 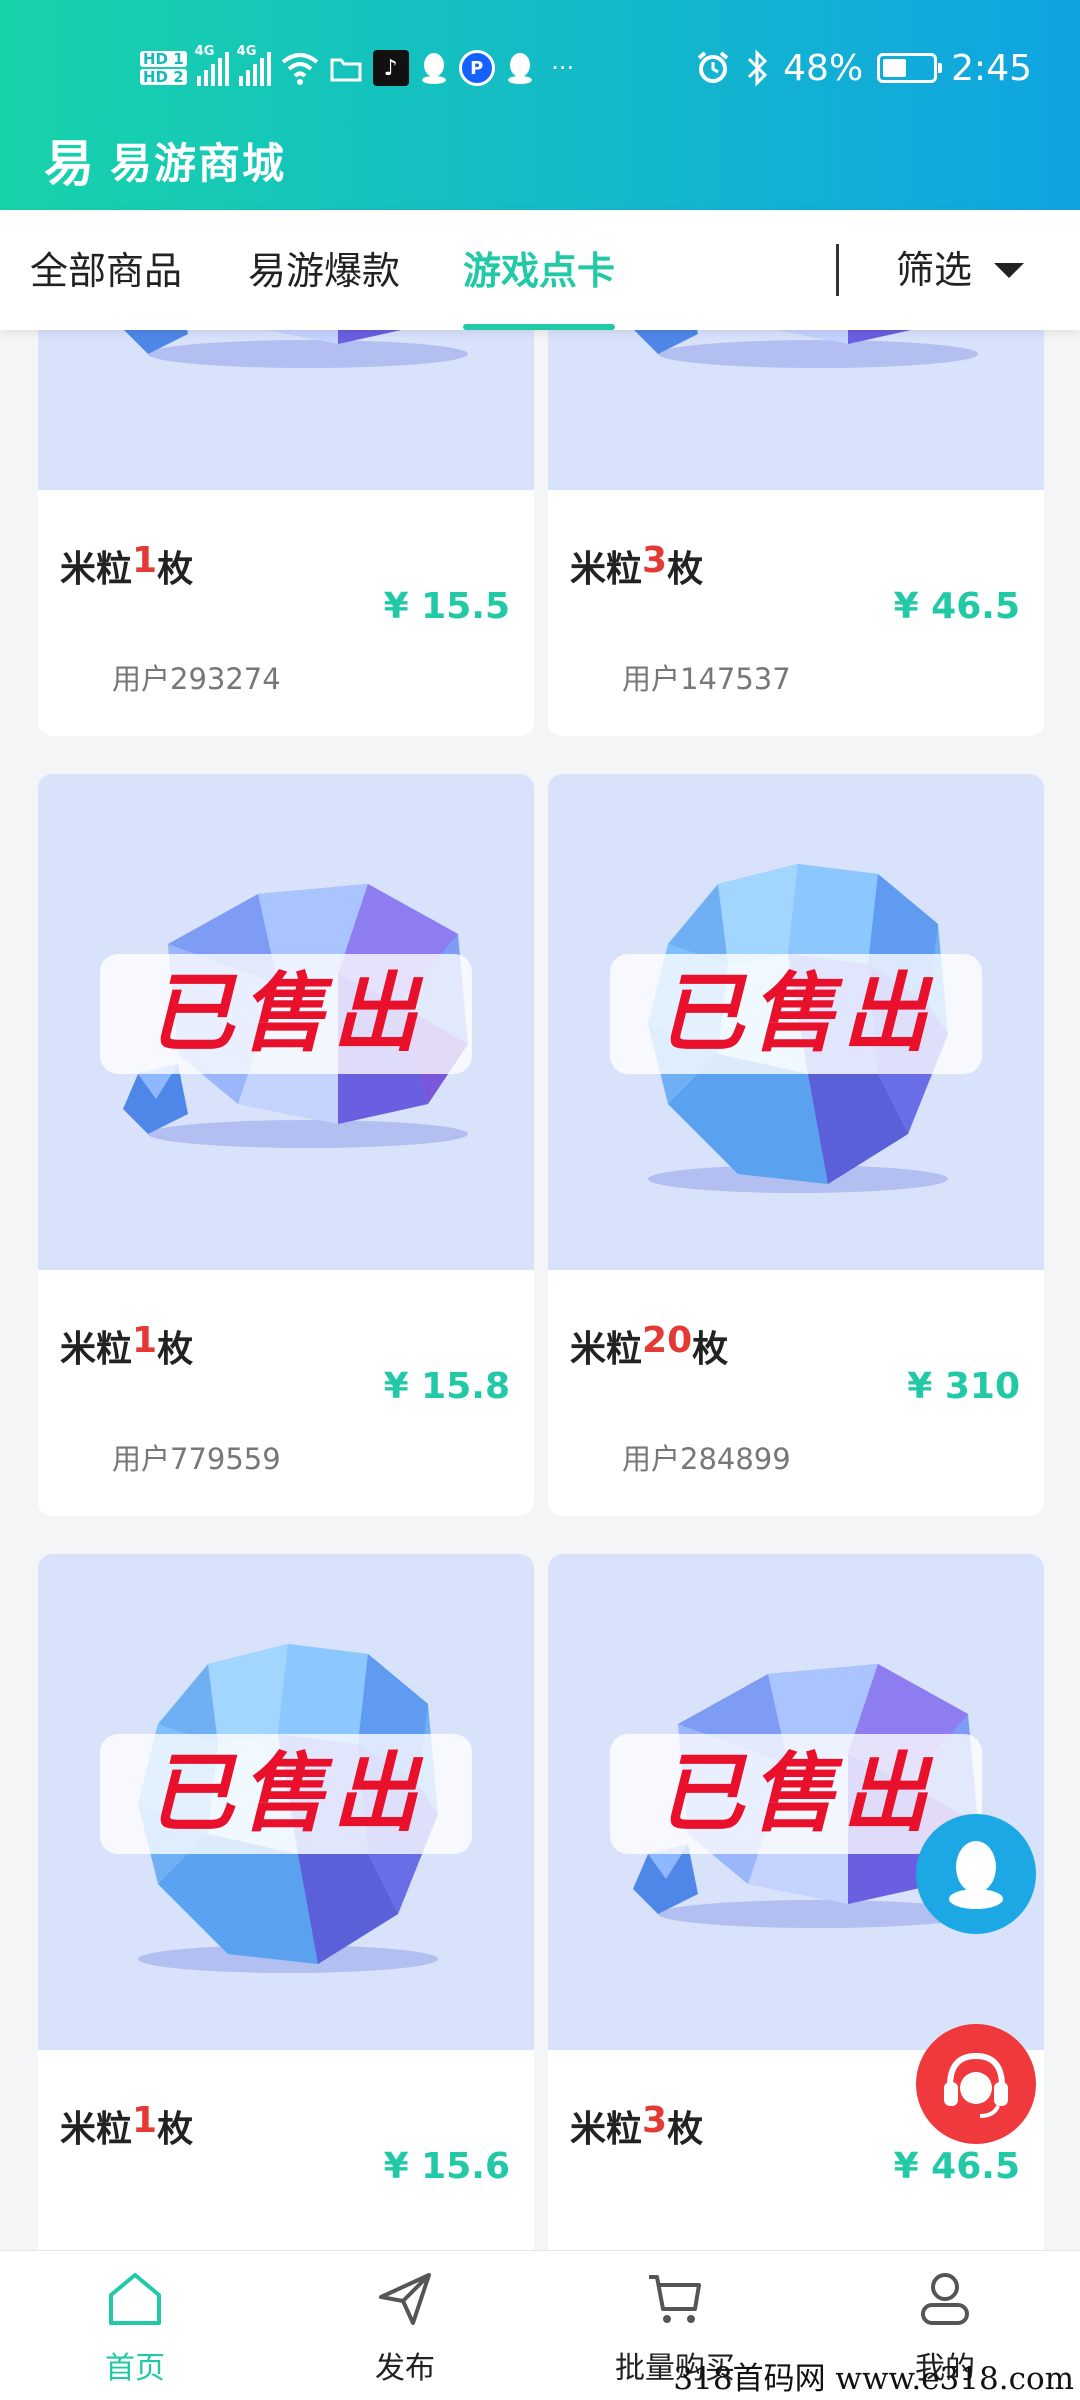 I want to click on seller-name: 用户147537, so click(x=706, y=679).